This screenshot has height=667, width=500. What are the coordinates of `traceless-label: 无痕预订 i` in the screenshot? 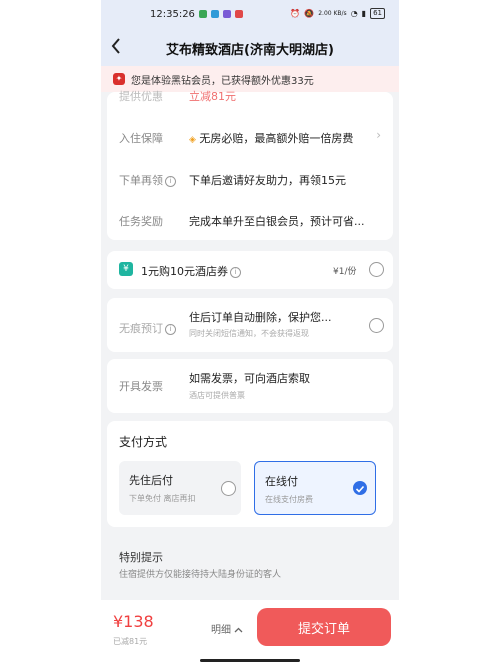 It's located at (147, 328).